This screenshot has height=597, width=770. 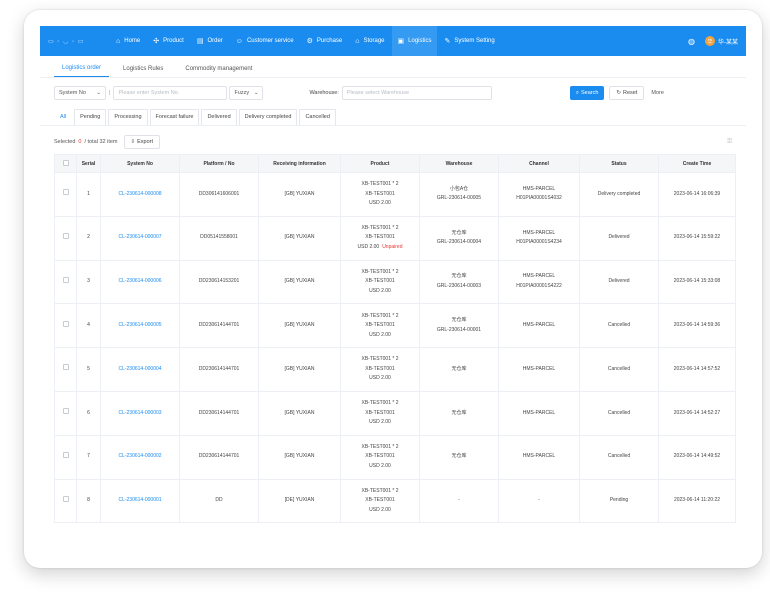 I want to click on channel-cell: HMS-PARCEL, so click(x=539, y=457).